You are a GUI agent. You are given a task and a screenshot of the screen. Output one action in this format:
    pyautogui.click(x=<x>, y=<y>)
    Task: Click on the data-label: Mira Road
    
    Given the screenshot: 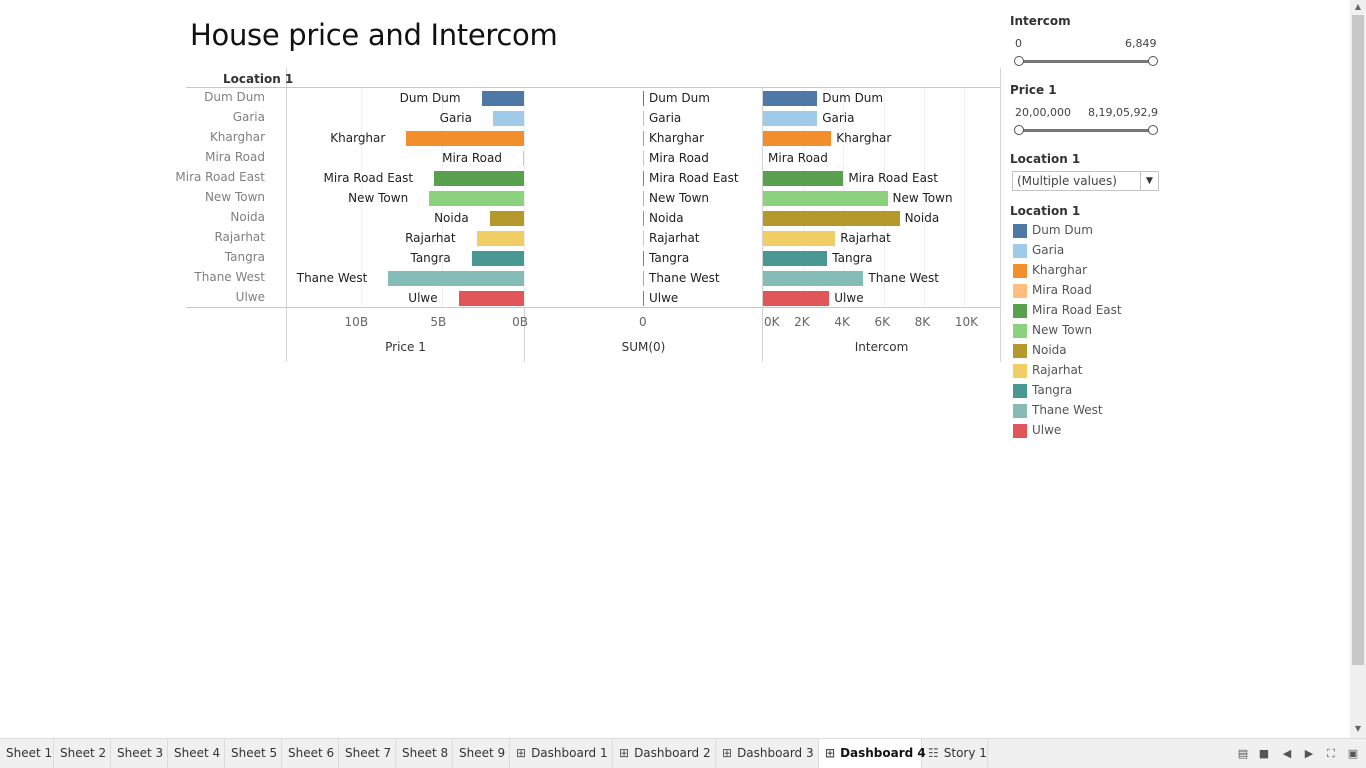 What is the action you would take?
    pyautogui.click(x=472, y=158)
    